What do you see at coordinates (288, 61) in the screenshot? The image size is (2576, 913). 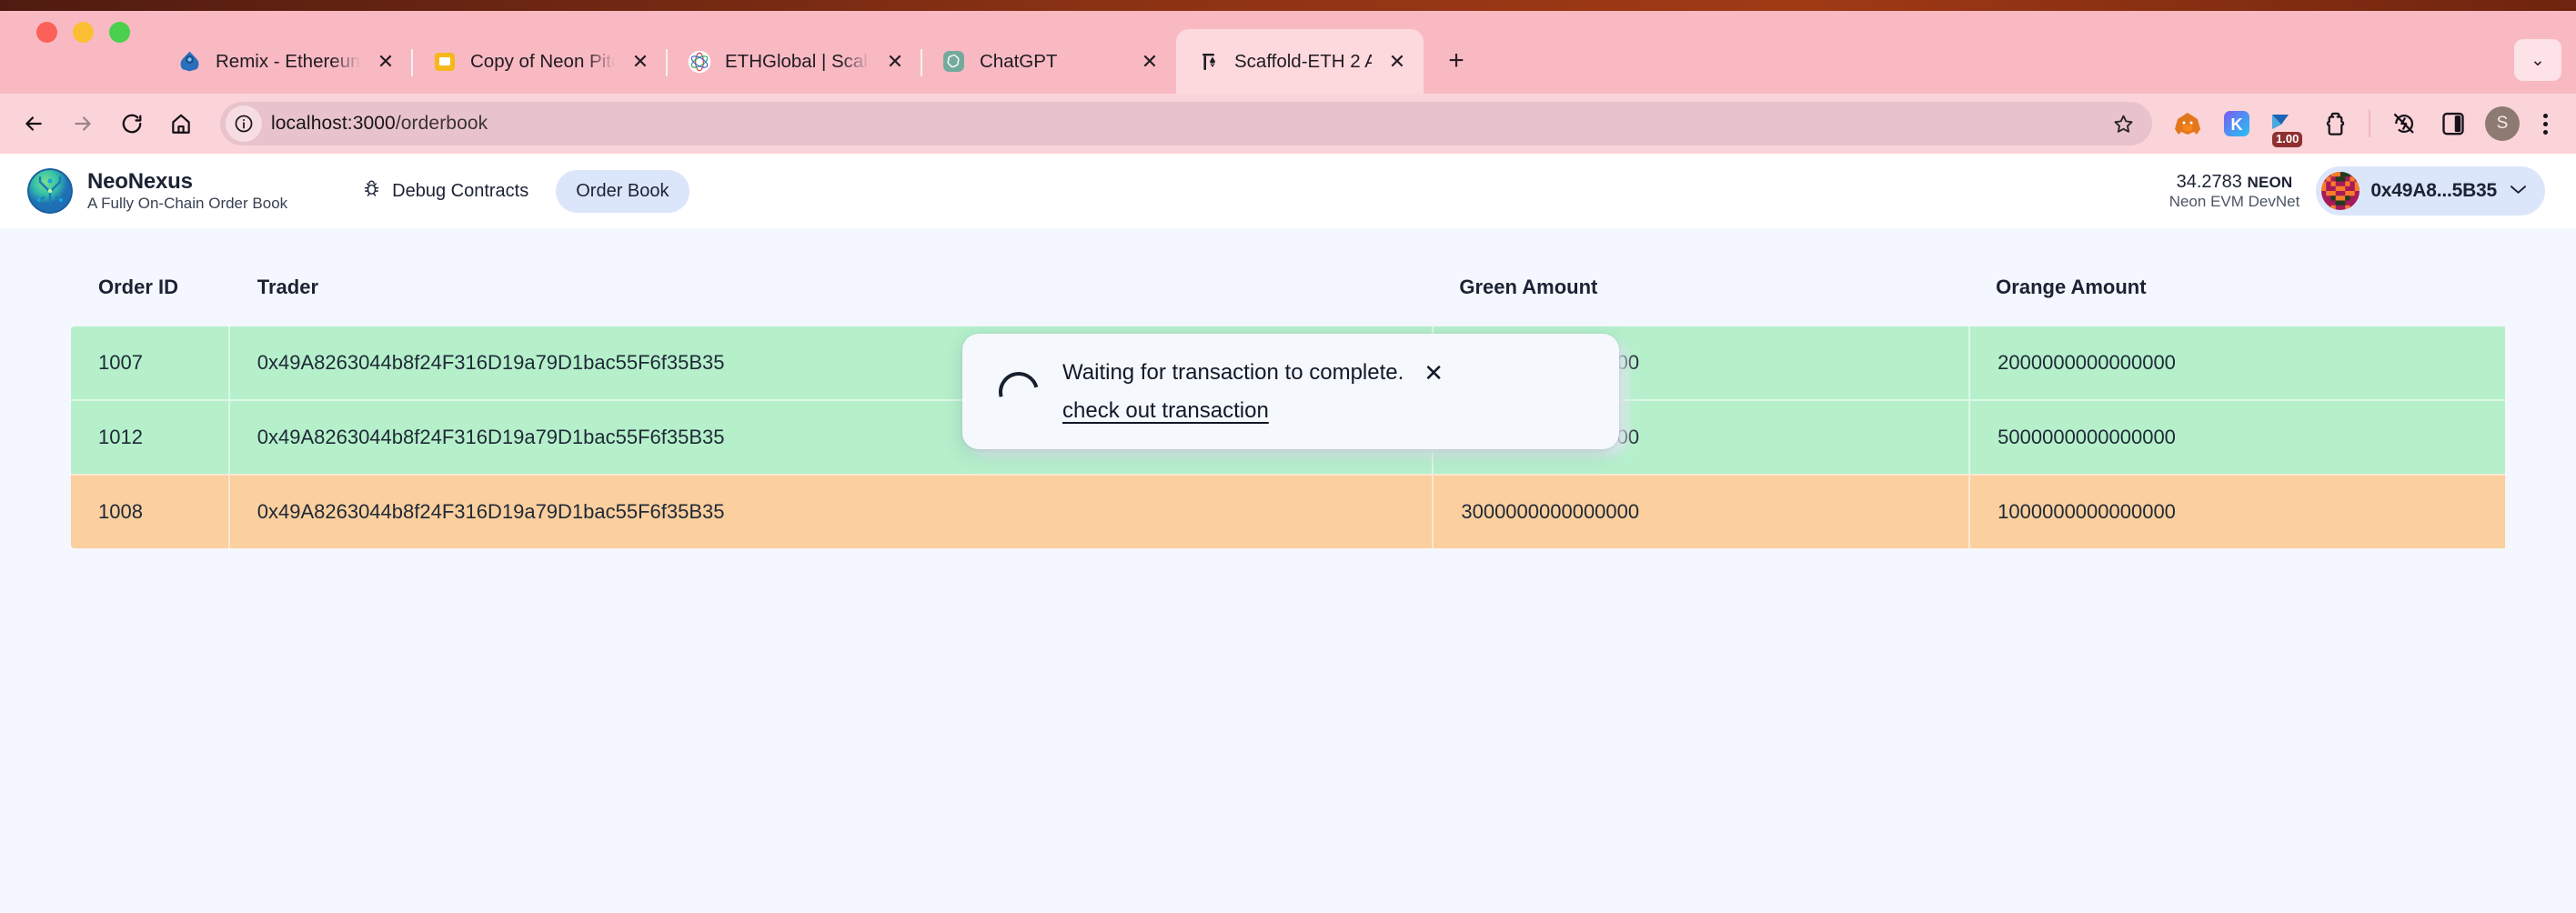 I see `tab-title: Remix - Ethereum IDE` at bounding box center [288, 61].